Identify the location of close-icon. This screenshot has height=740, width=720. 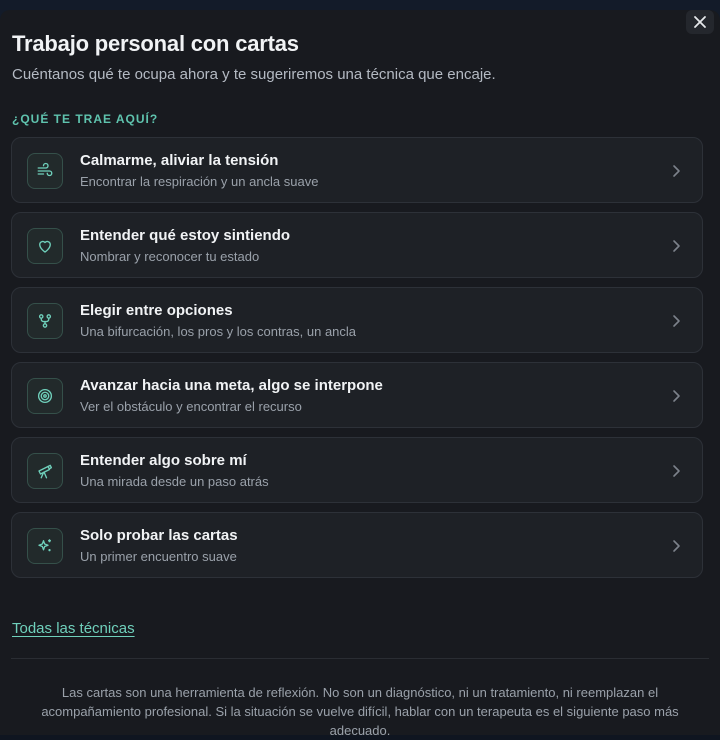
(700, 22).